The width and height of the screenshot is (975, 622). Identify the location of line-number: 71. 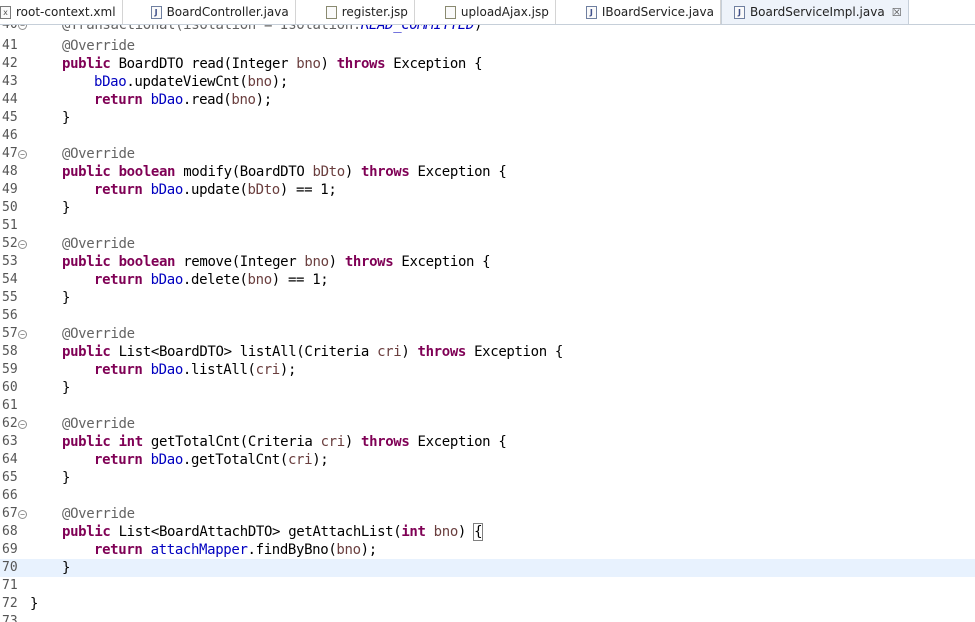
(10, 585).